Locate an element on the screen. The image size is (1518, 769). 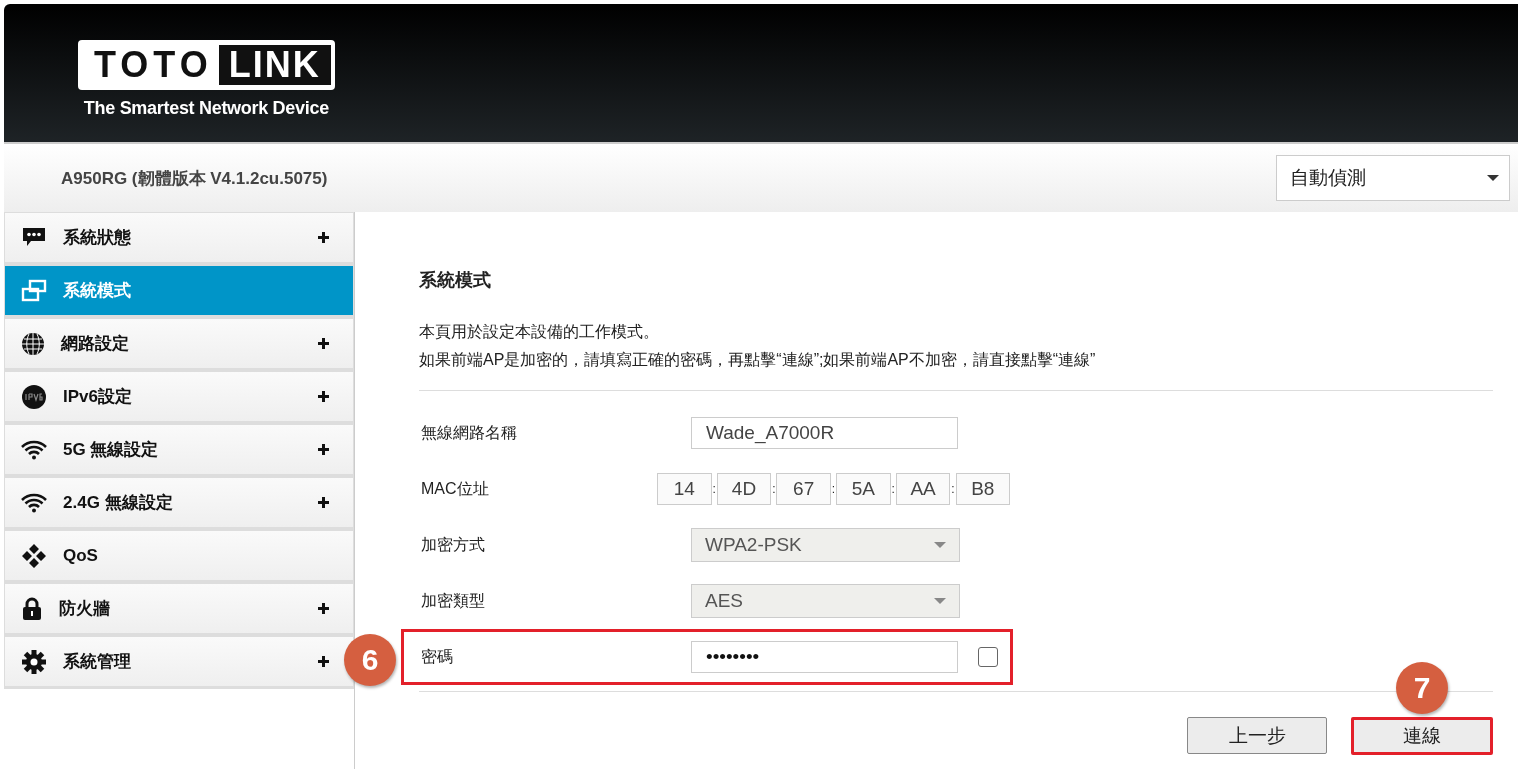
field-label: 加密方式 is located at coordinates (453, 544).